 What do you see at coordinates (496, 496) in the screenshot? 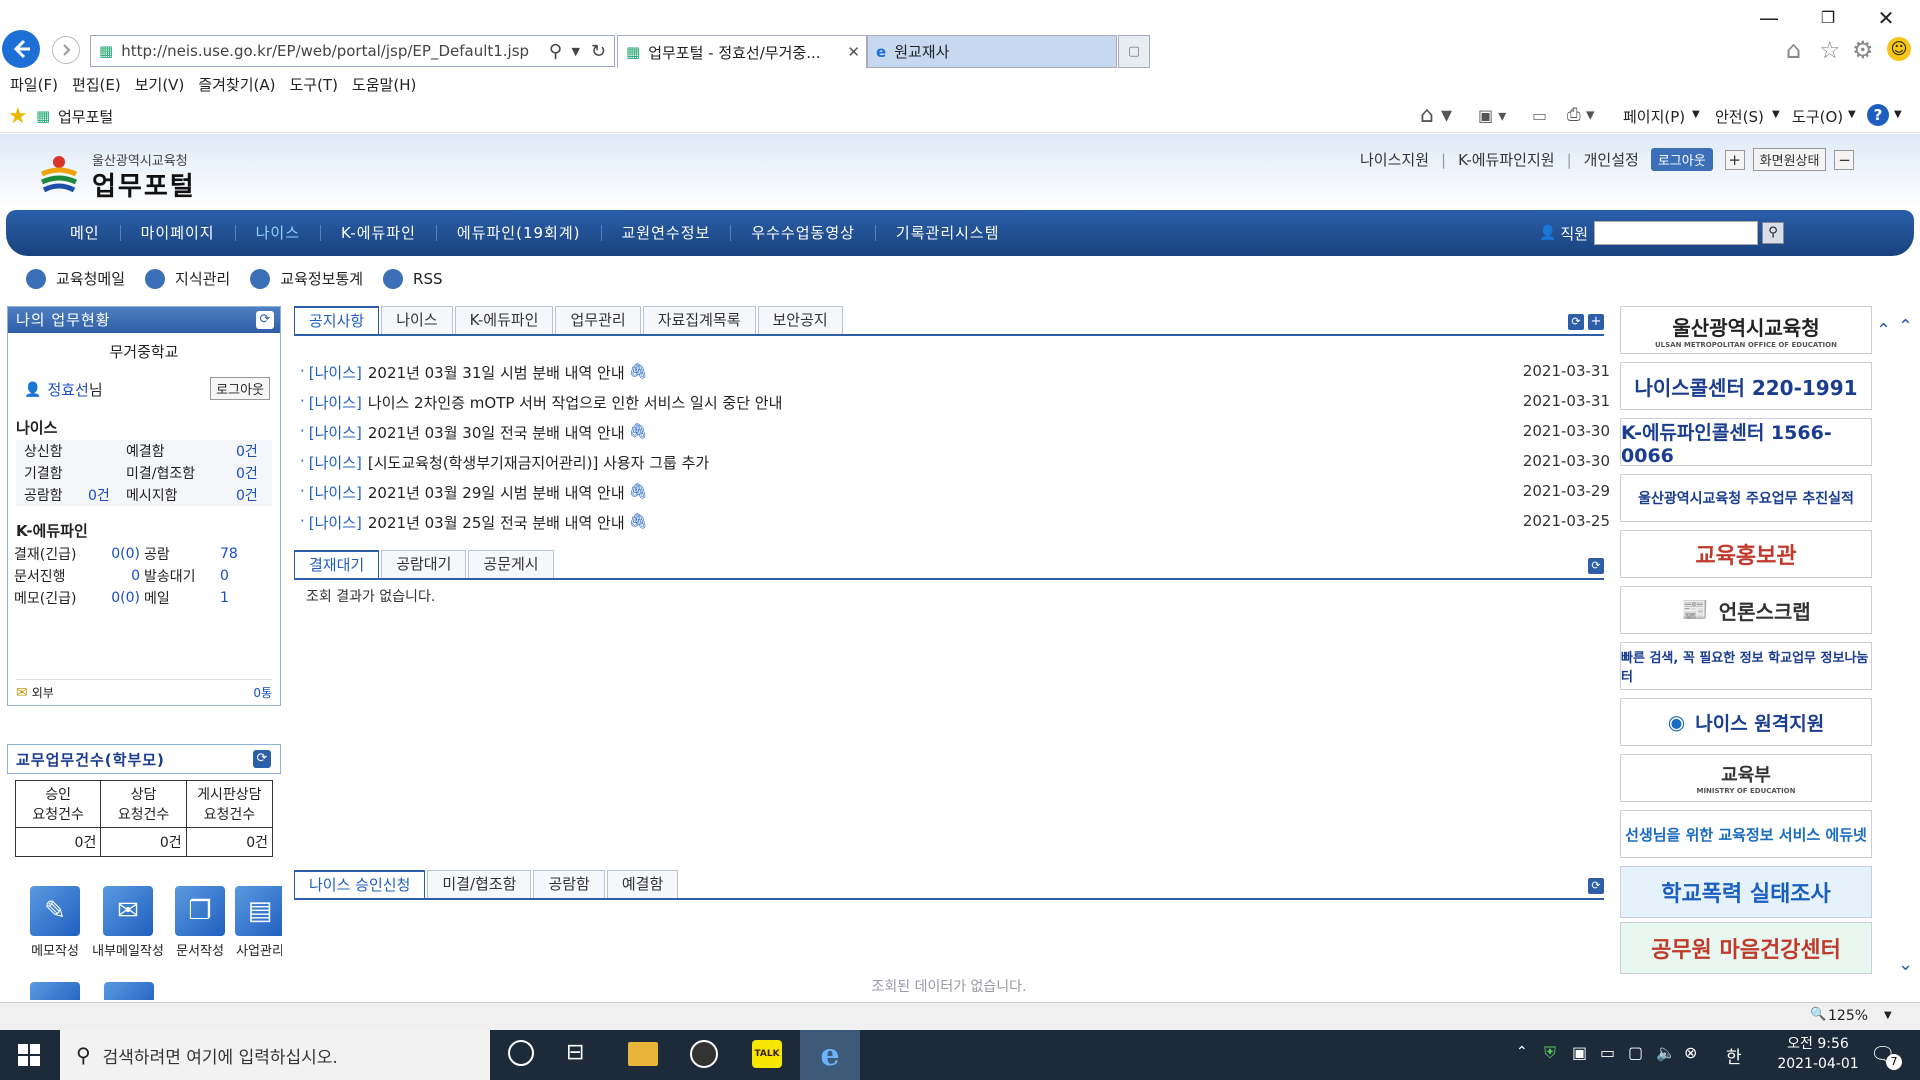
I see `notice-title: 2021년 03월 29일 시범 분배 내역 안내` at bounding box center [496, 496].